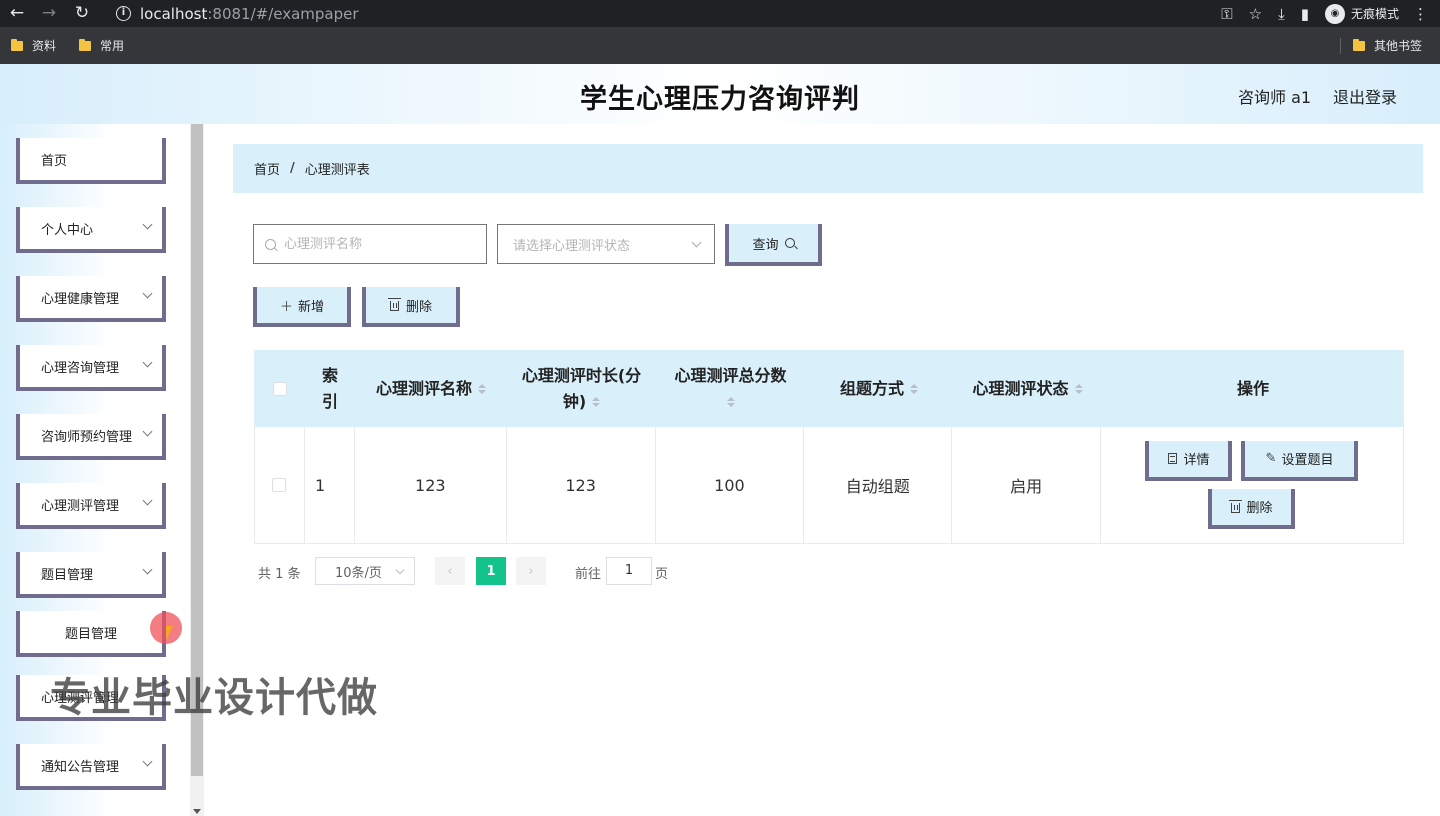 This screenshot has height=816, width=1440. What do you see at coordinates (431, 485) in the screenshot?
I see `cell-name: 123` at bounding box center [431, 485].